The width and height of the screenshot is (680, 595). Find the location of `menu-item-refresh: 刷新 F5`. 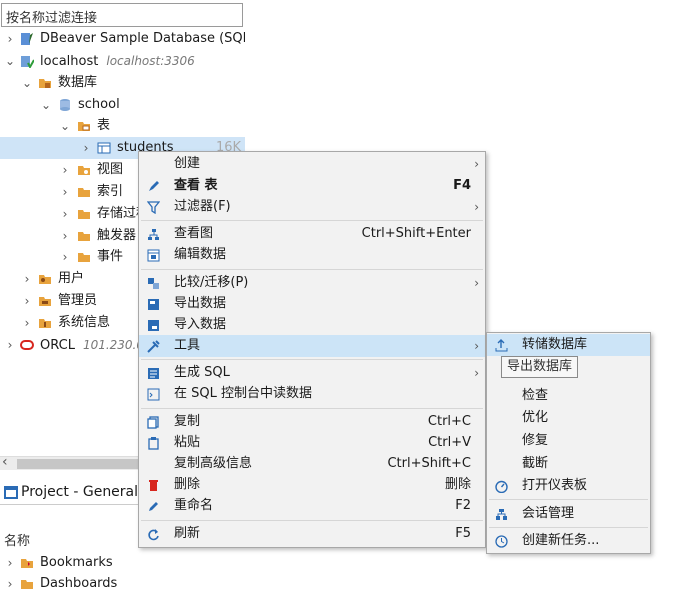

menu-item-refresh: 刷新 F5 is located at coordinates (312, 534).